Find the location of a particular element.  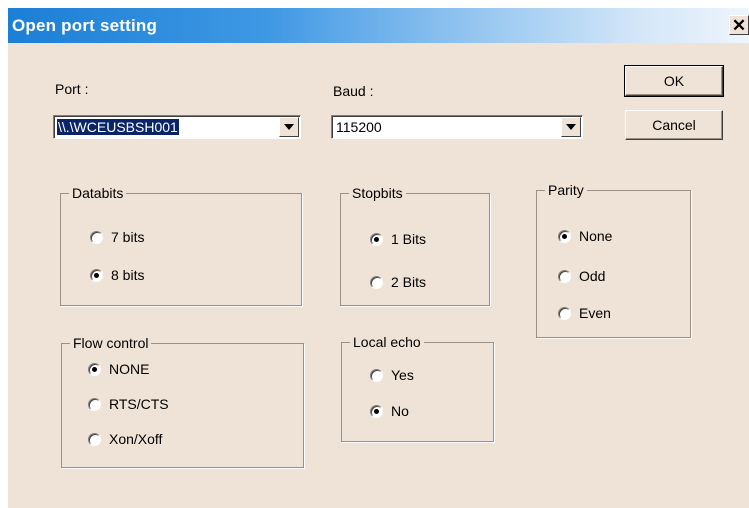

radio-echo-no: No is located at coordinates (389, 411).